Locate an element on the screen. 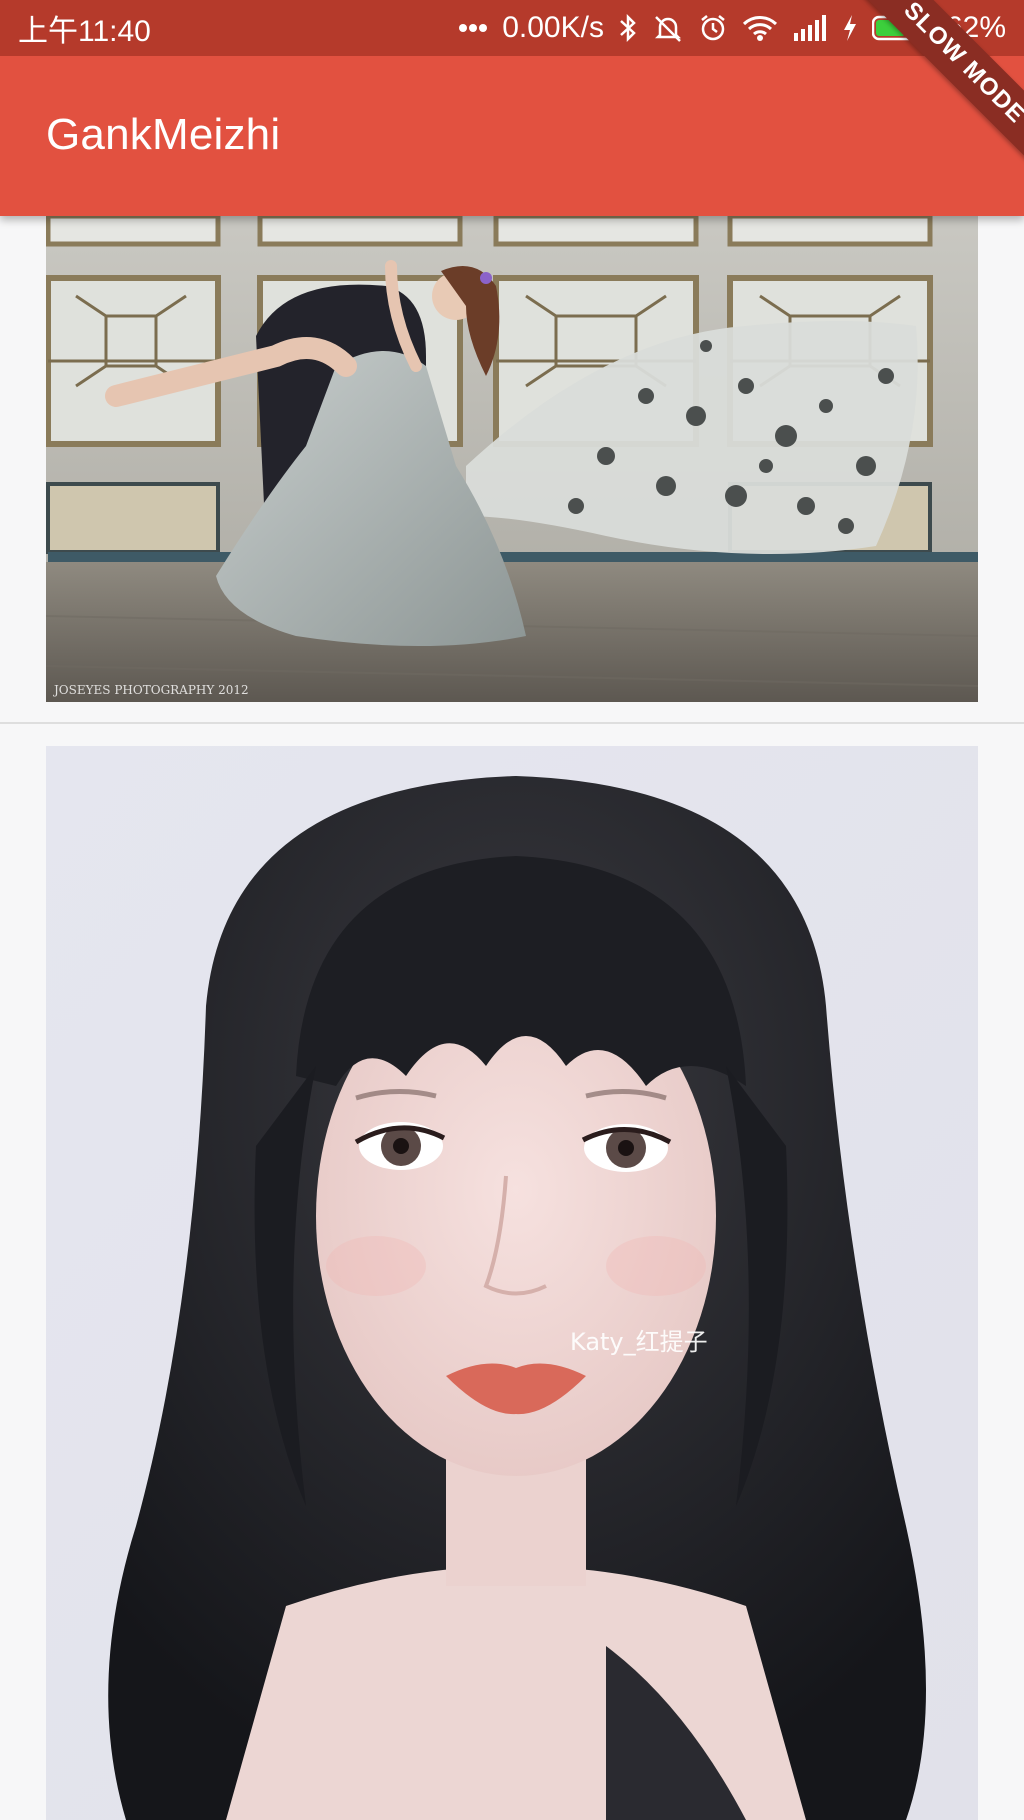 Image resolution: width=1024 pixels, height=1820 pixels. signal-icon is located at coordinates (810, 28).